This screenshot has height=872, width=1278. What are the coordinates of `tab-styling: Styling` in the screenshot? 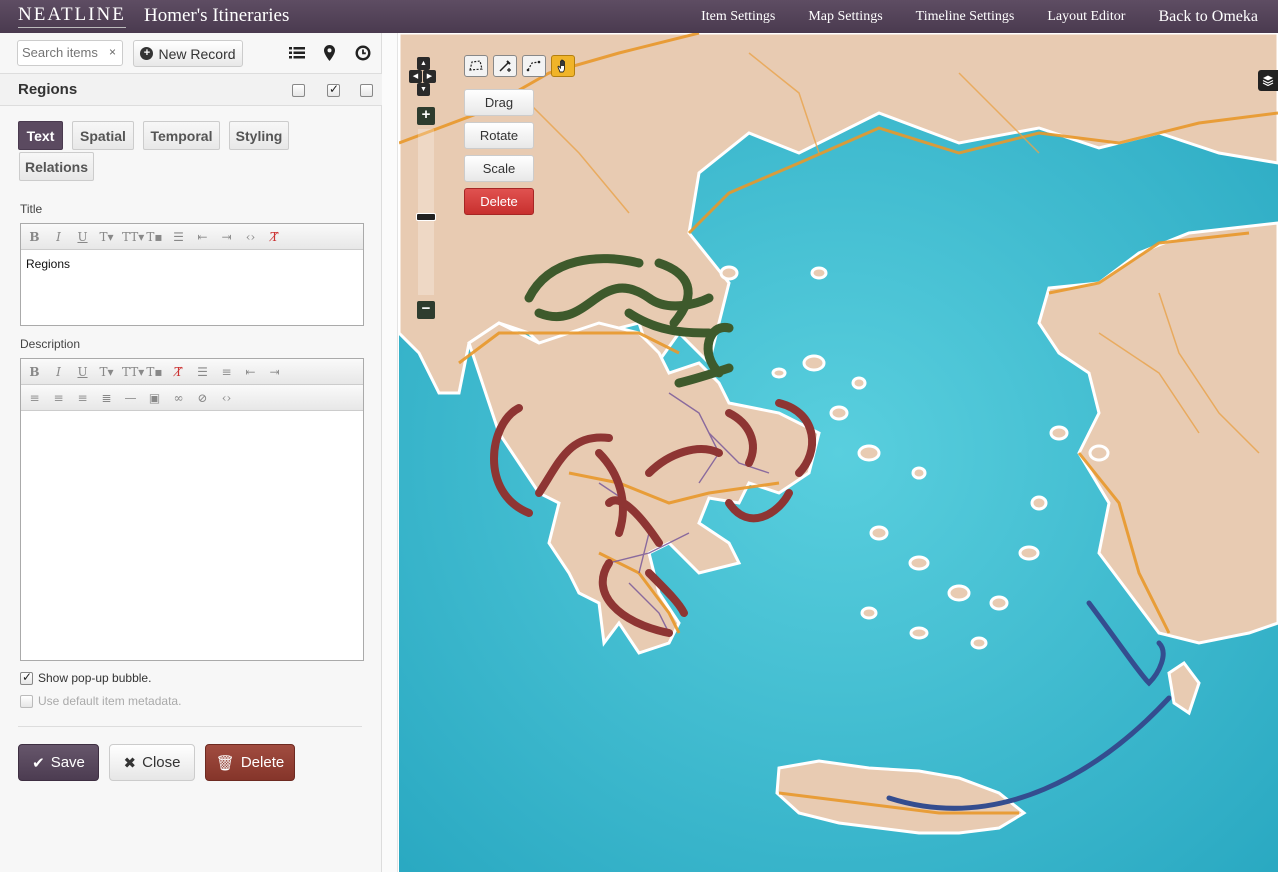 It's located at (259, 135).